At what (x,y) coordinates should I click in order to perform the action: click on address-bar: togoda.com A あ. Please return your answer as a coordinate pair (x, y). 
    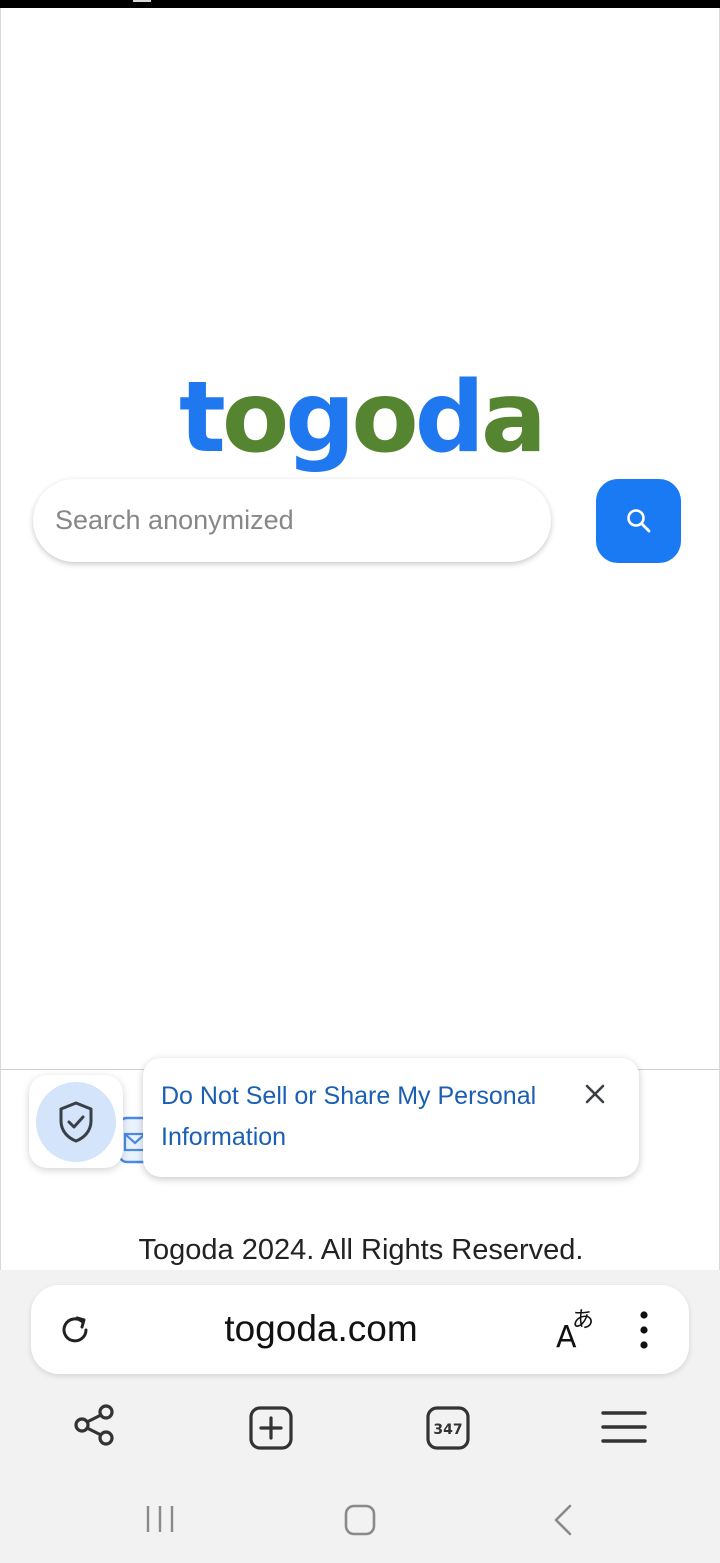
    Looking at the image, I should click on (360, 1329).